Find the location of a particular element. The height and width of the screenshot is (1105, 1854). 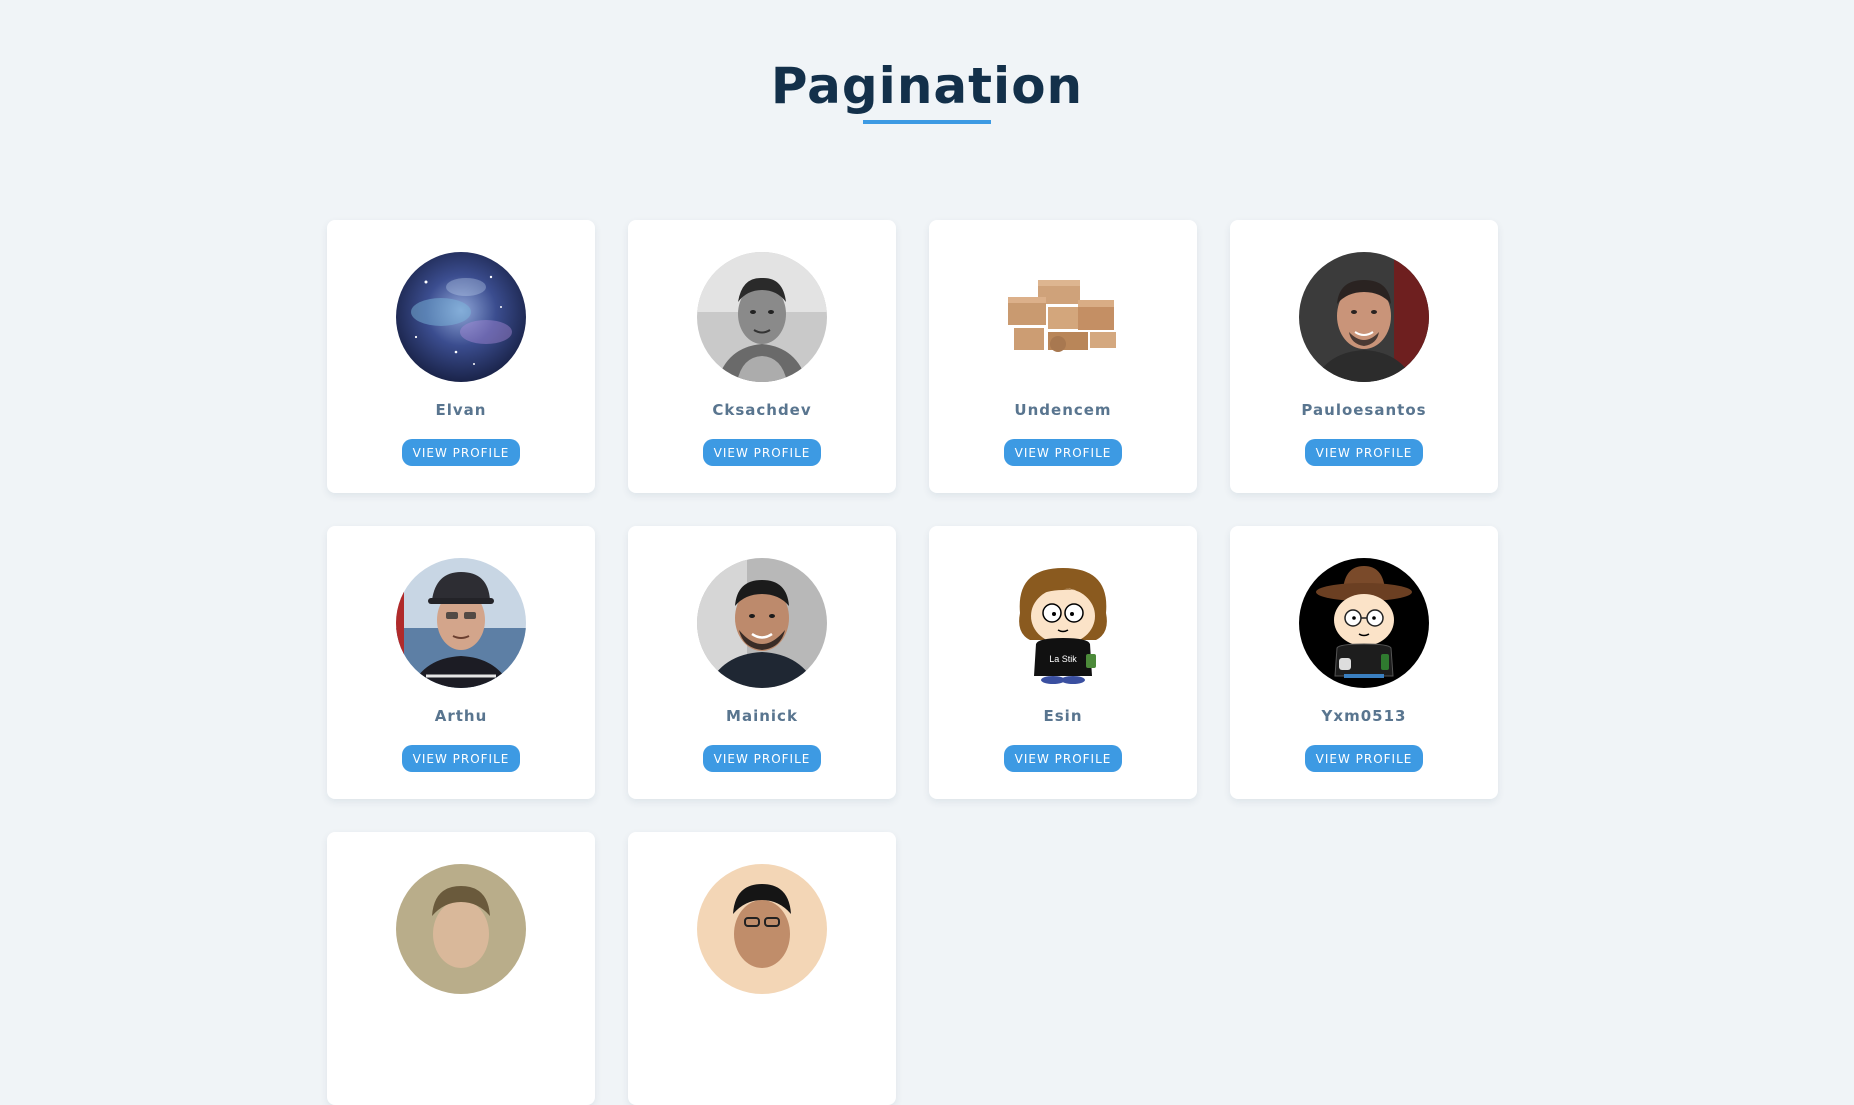

profile-name: Pauloesantos is located at coordinates (1364, 410).